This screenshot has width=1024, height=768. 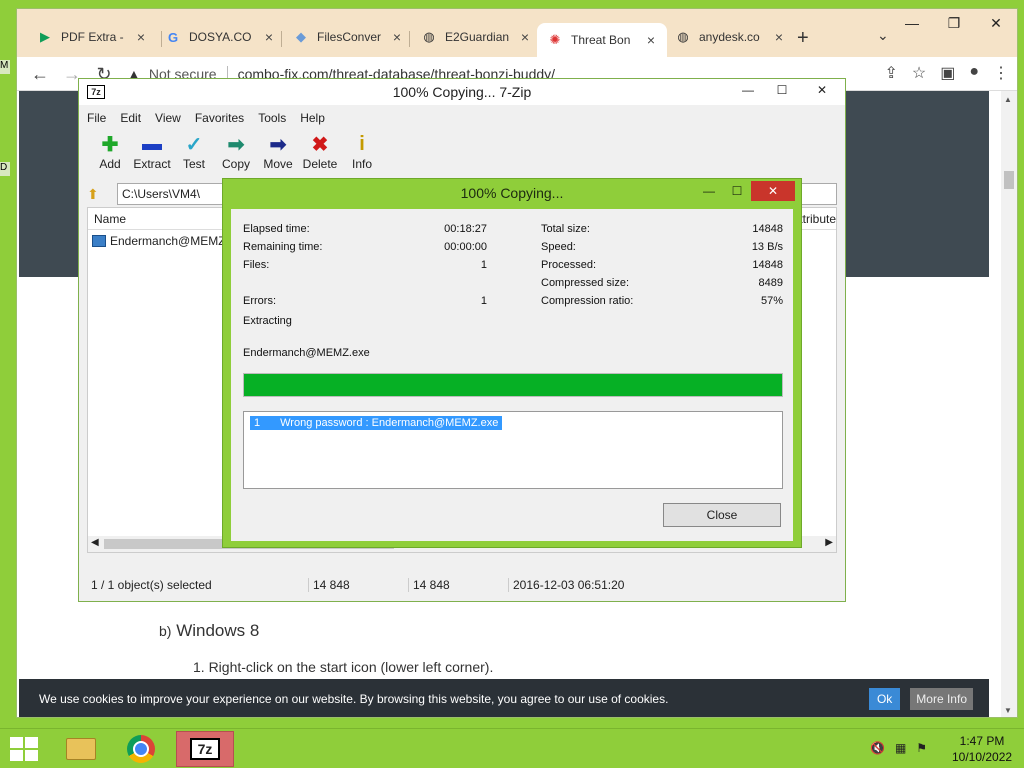 What do you see at coordinates (205, 749) in the screenshot?
I see `7zip-taskbar-button: 7z` at bounding box center [205, 749].